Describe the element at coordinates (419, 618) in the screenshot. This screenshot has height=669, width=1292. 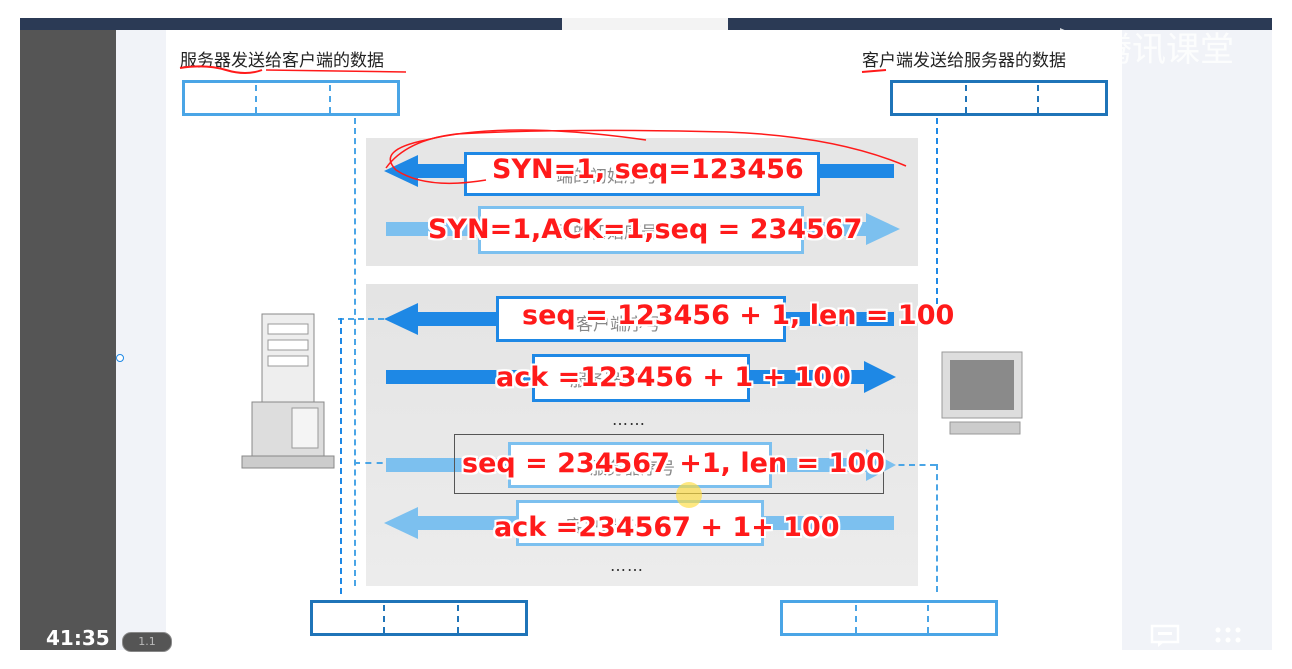
I see `server-received-buffer` at that location.